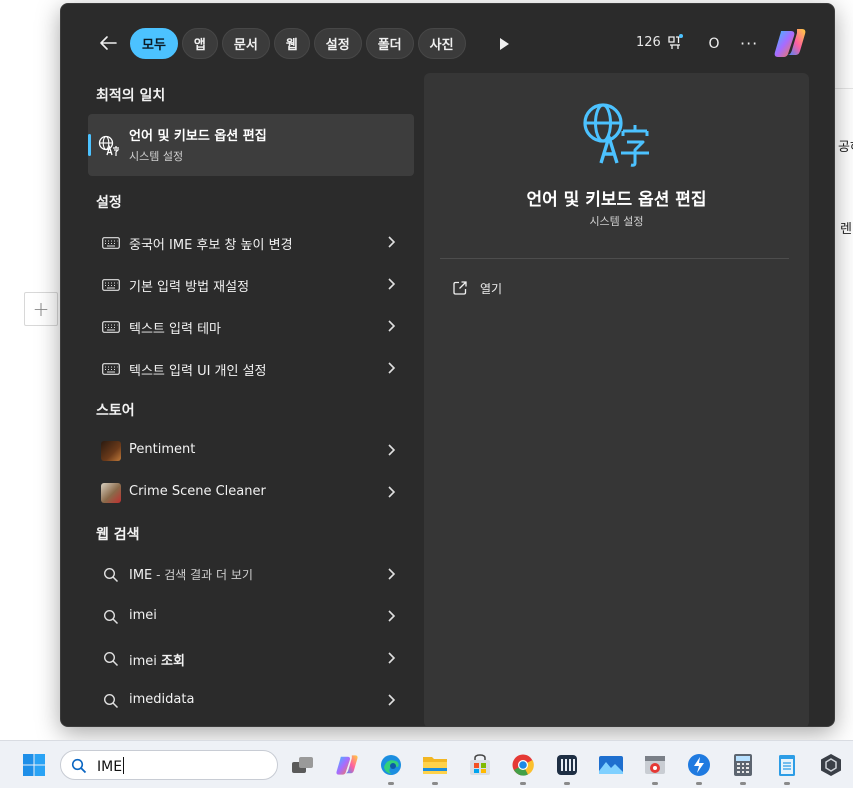 This screenshot has width=853, height=788. Describe the element at coordinates (787, 765) in the screenshot. I see `notepad-icon` at that location.